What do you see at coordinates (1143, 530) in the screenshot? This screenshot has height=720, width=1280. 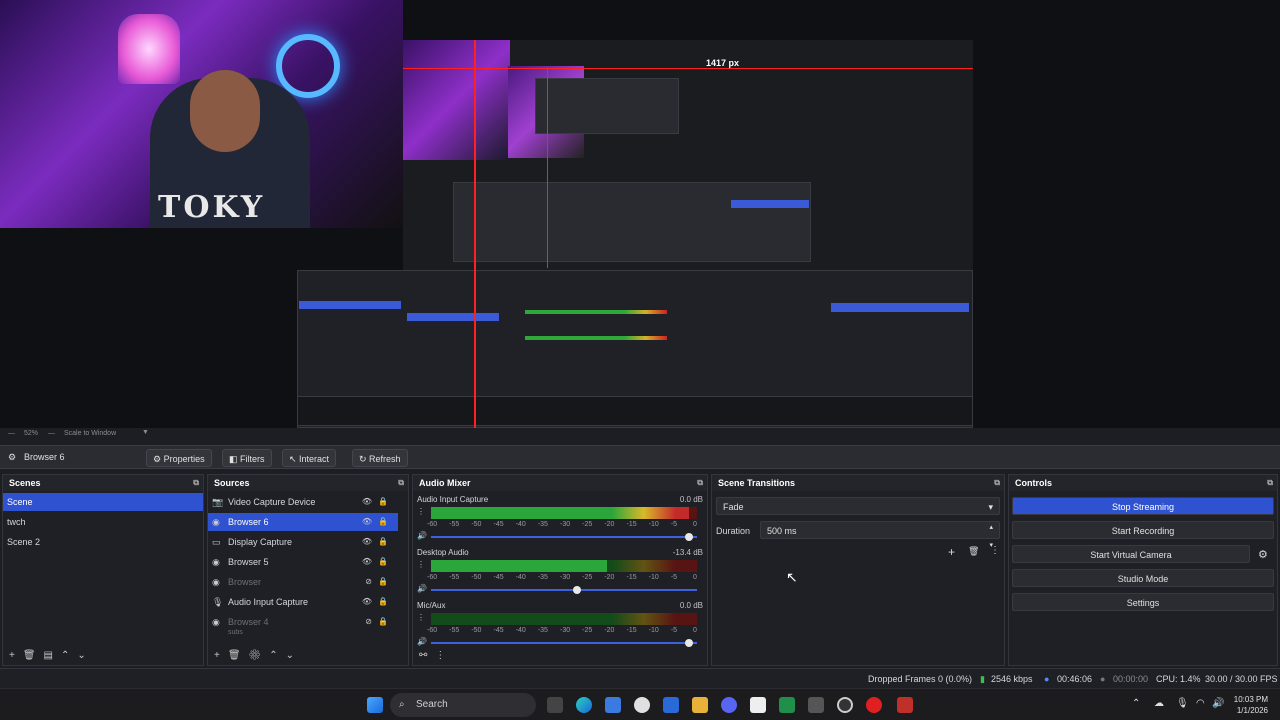 I see `start-recording-button: Start Recording` at bounding box center [1143, 530].